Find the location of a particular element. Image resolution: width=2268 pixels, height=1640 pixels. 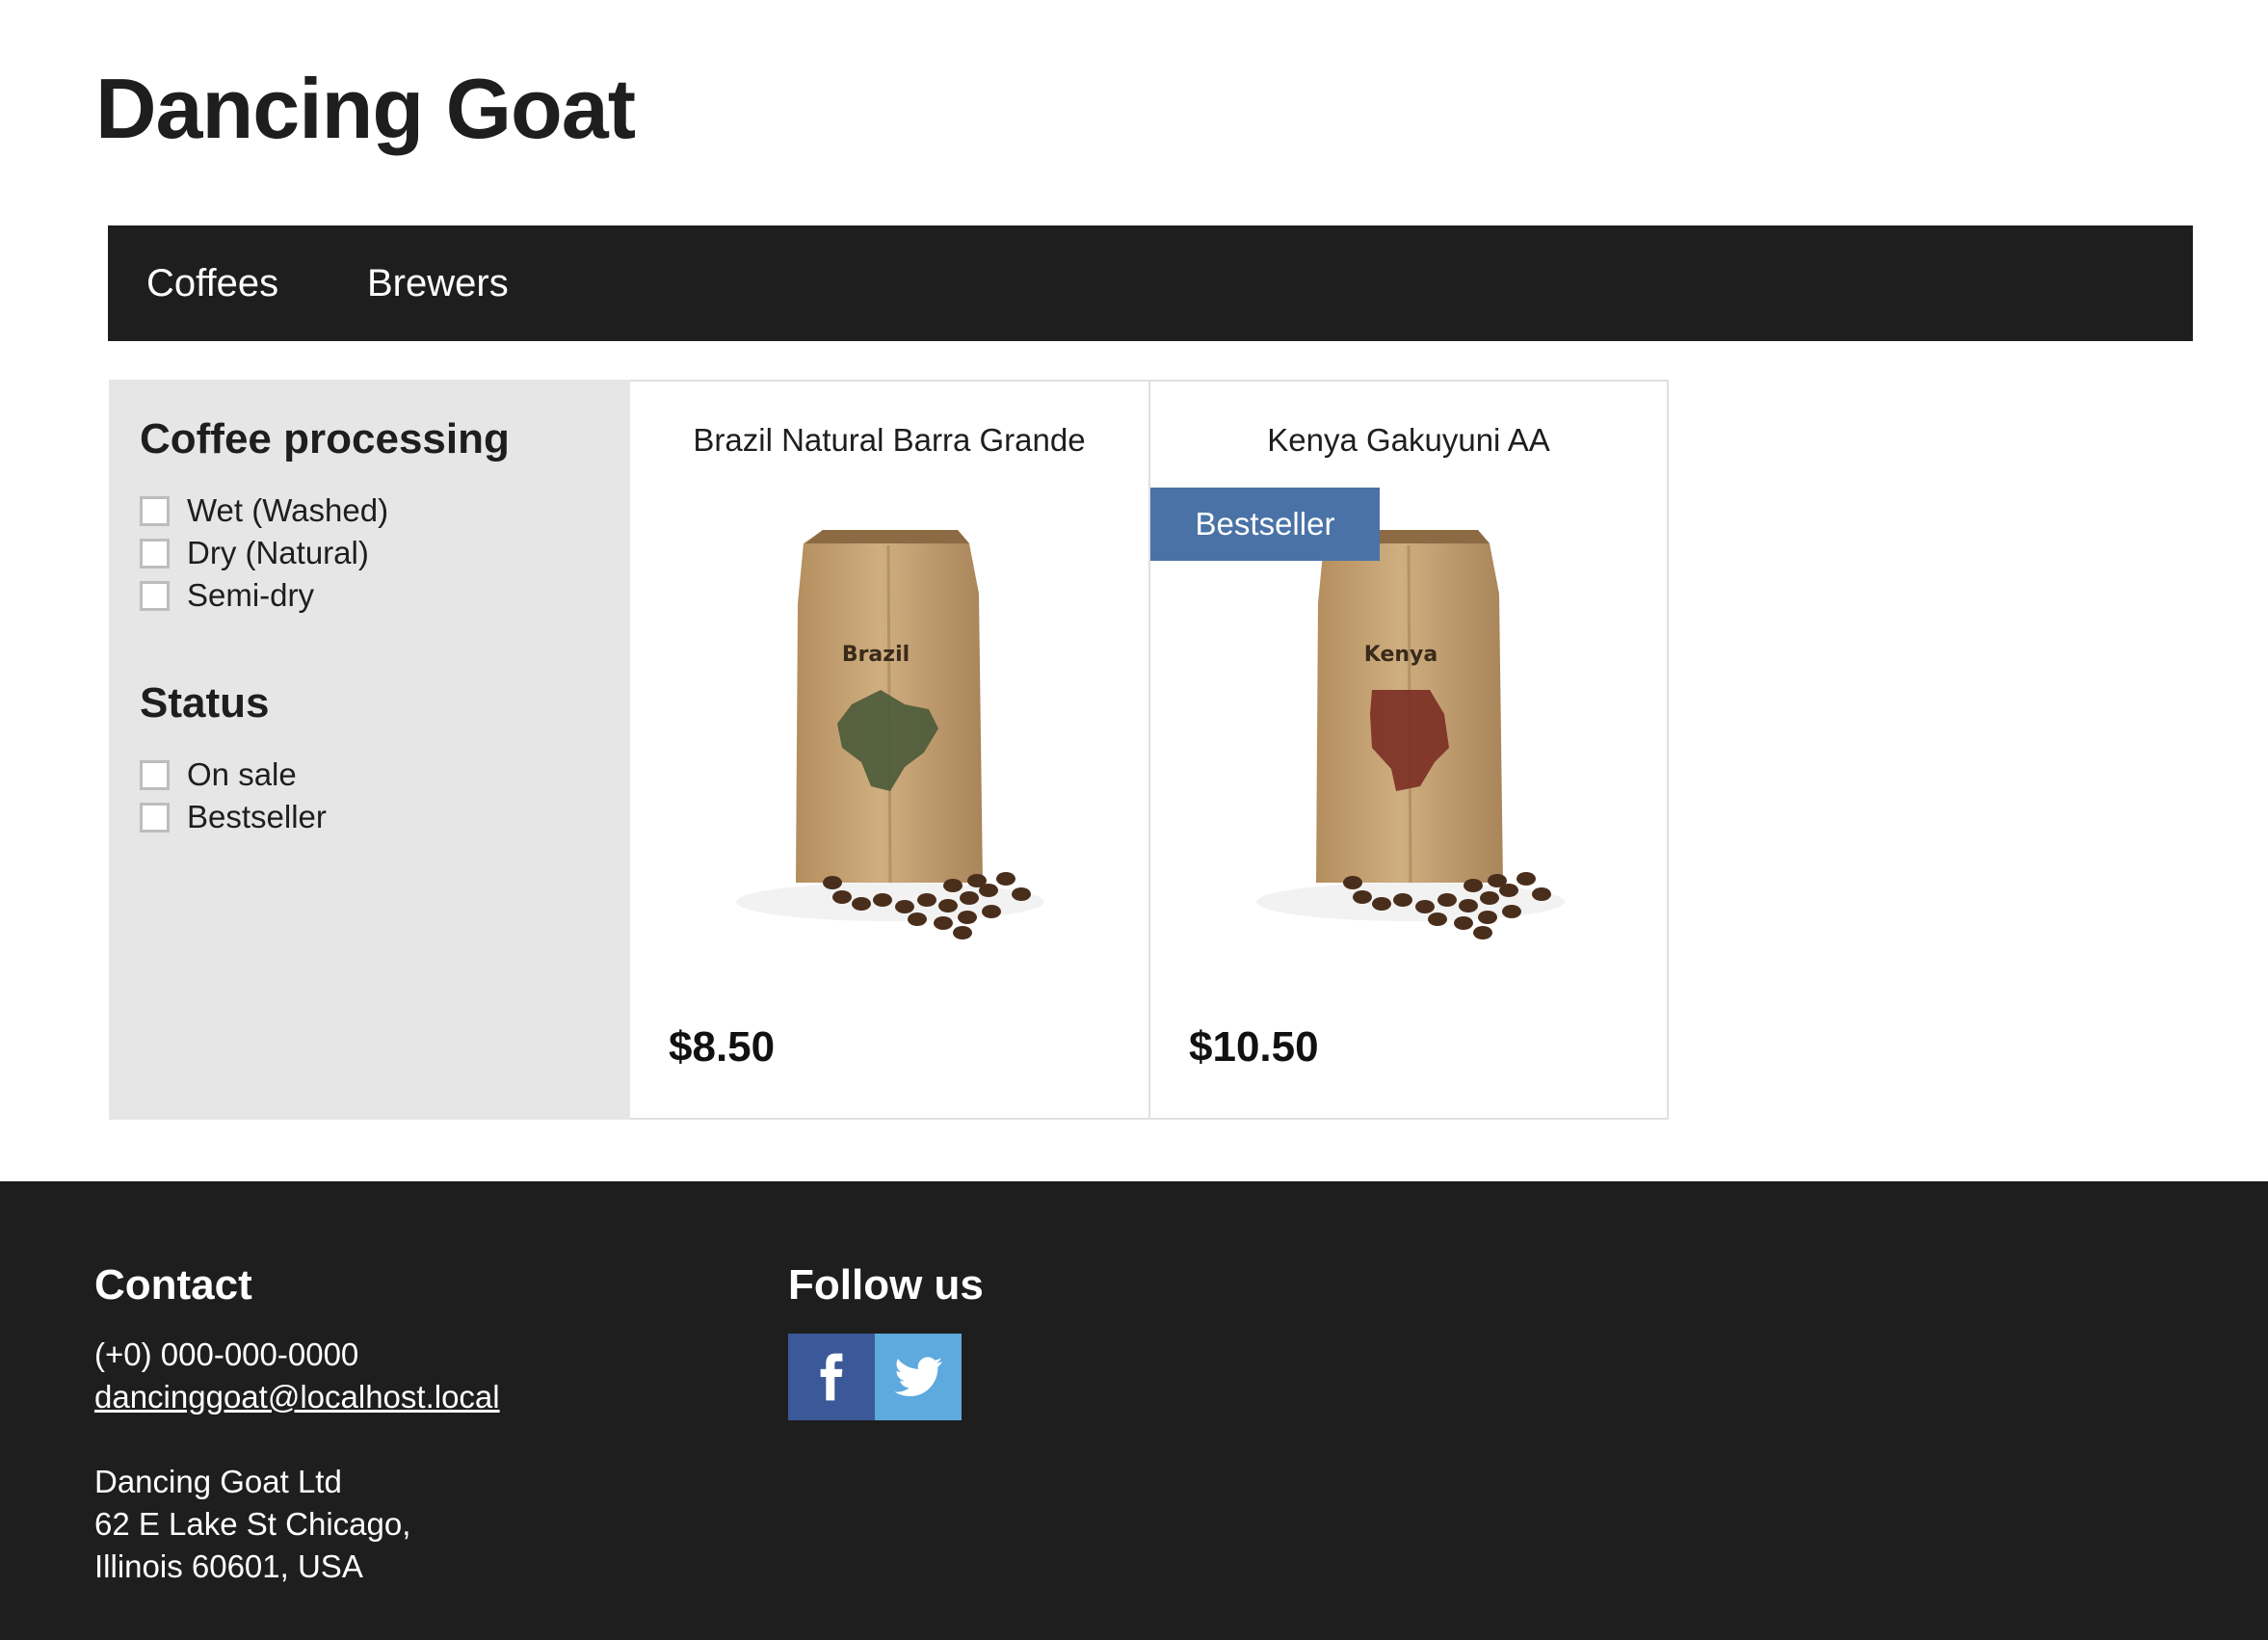

twitter-icon is located at coordinates (918, 1376).